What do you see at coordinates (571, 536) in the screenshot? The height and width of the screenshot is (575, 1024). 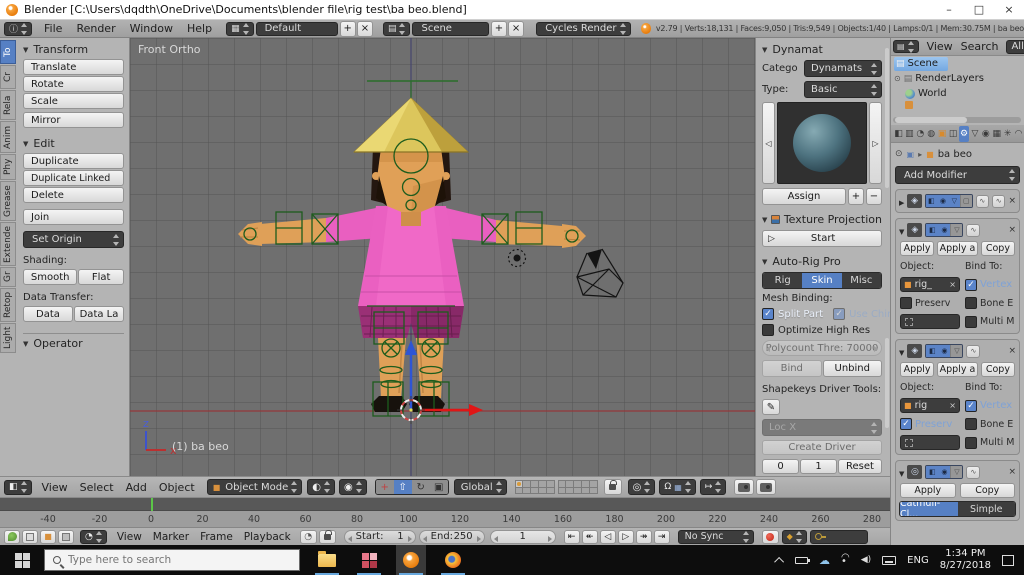 I see `jump-to-start-button: ⇤` at bounding box center [571, 536].